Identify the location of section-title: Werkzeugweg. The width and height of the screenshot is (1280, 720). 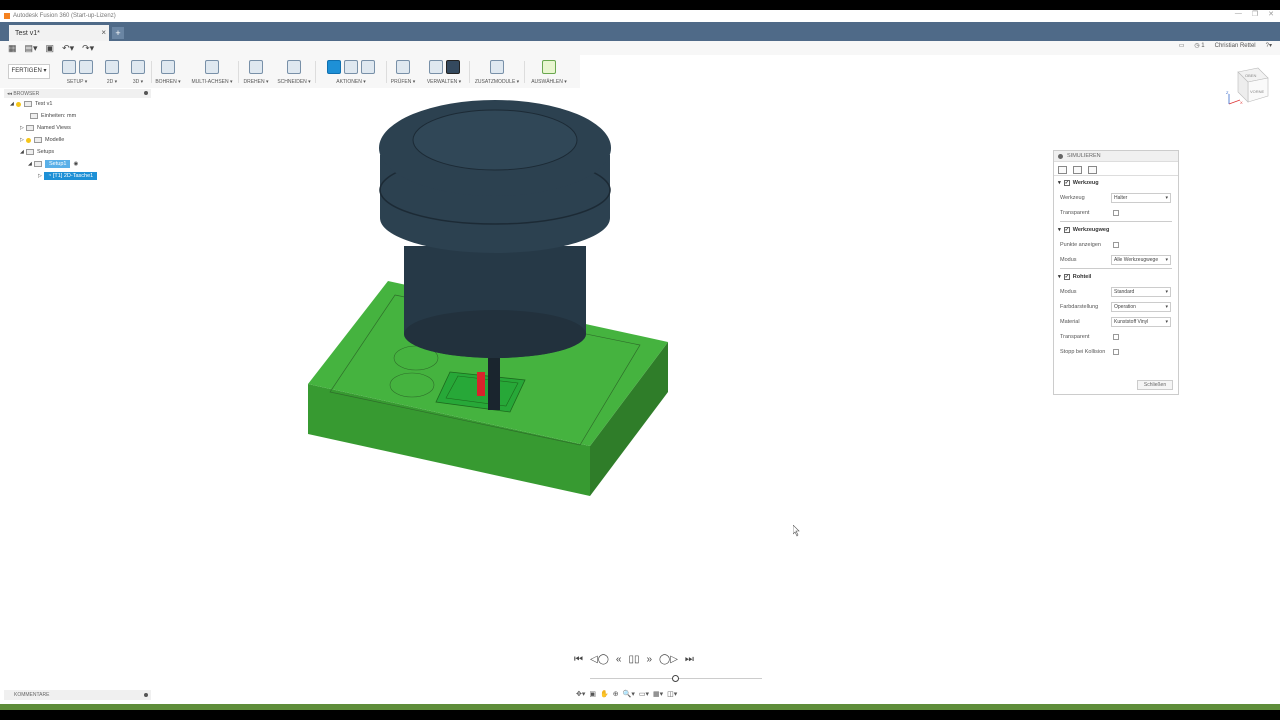
(1091, 230).